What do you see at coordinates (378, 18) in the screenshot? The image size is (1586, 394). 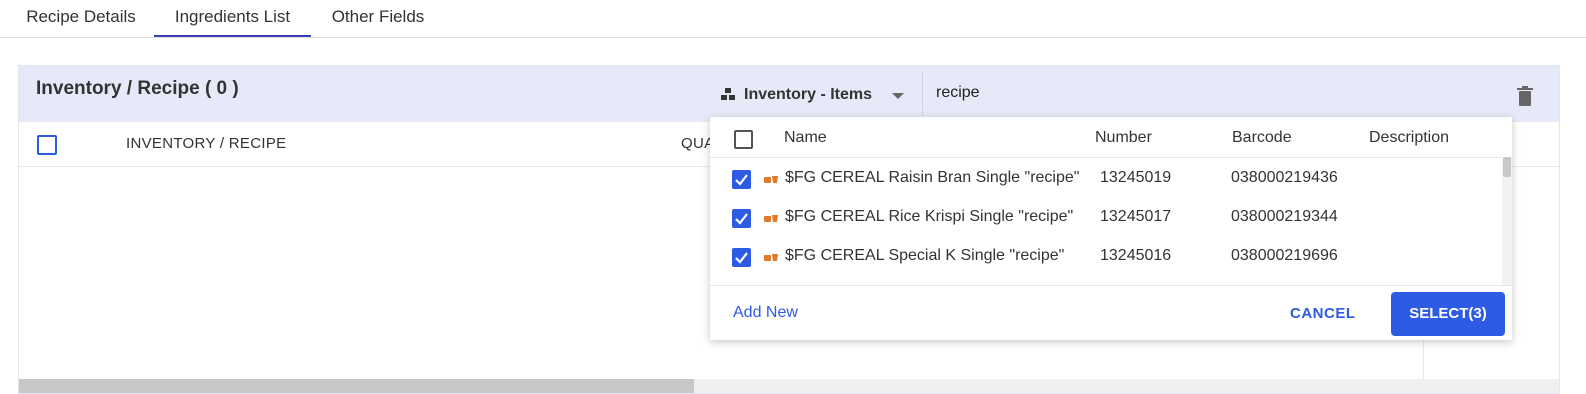 I see `tab-other-fields: Other Fields` at bounding box center [378, 18].